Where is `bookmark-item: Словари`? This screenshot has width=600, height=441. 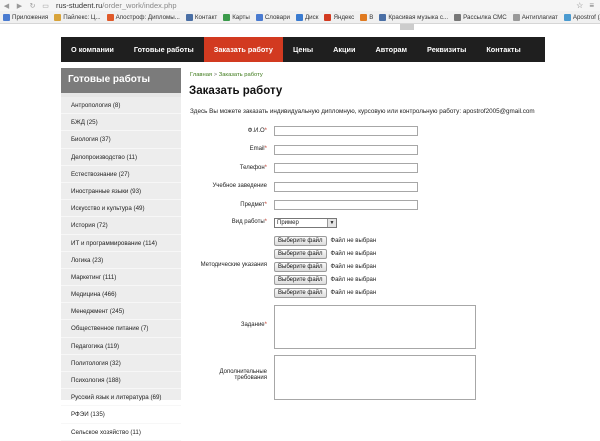 bookmark-item: Словари is located at coordinates (273, 17).